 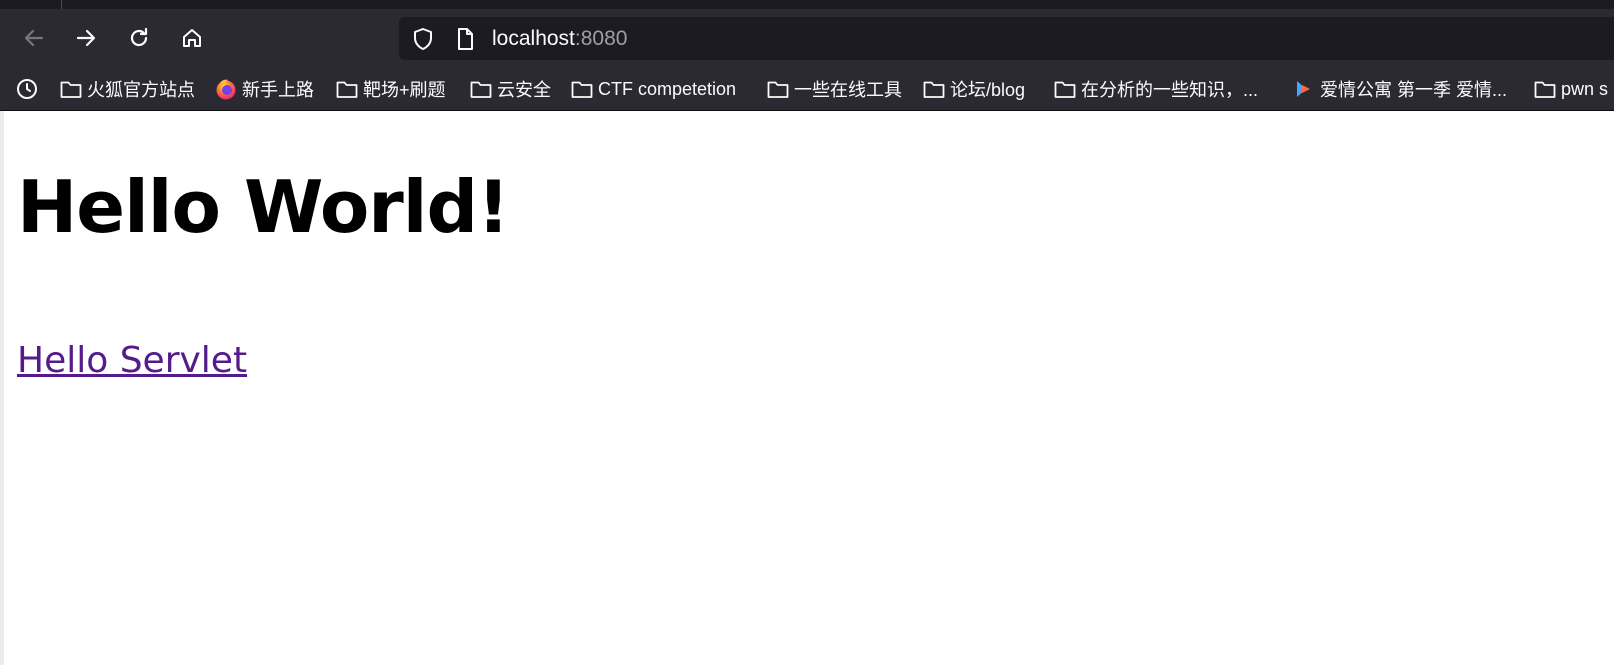 I want to click on bookmark-label: 火狐官方站点, so click(x=141, y=90).